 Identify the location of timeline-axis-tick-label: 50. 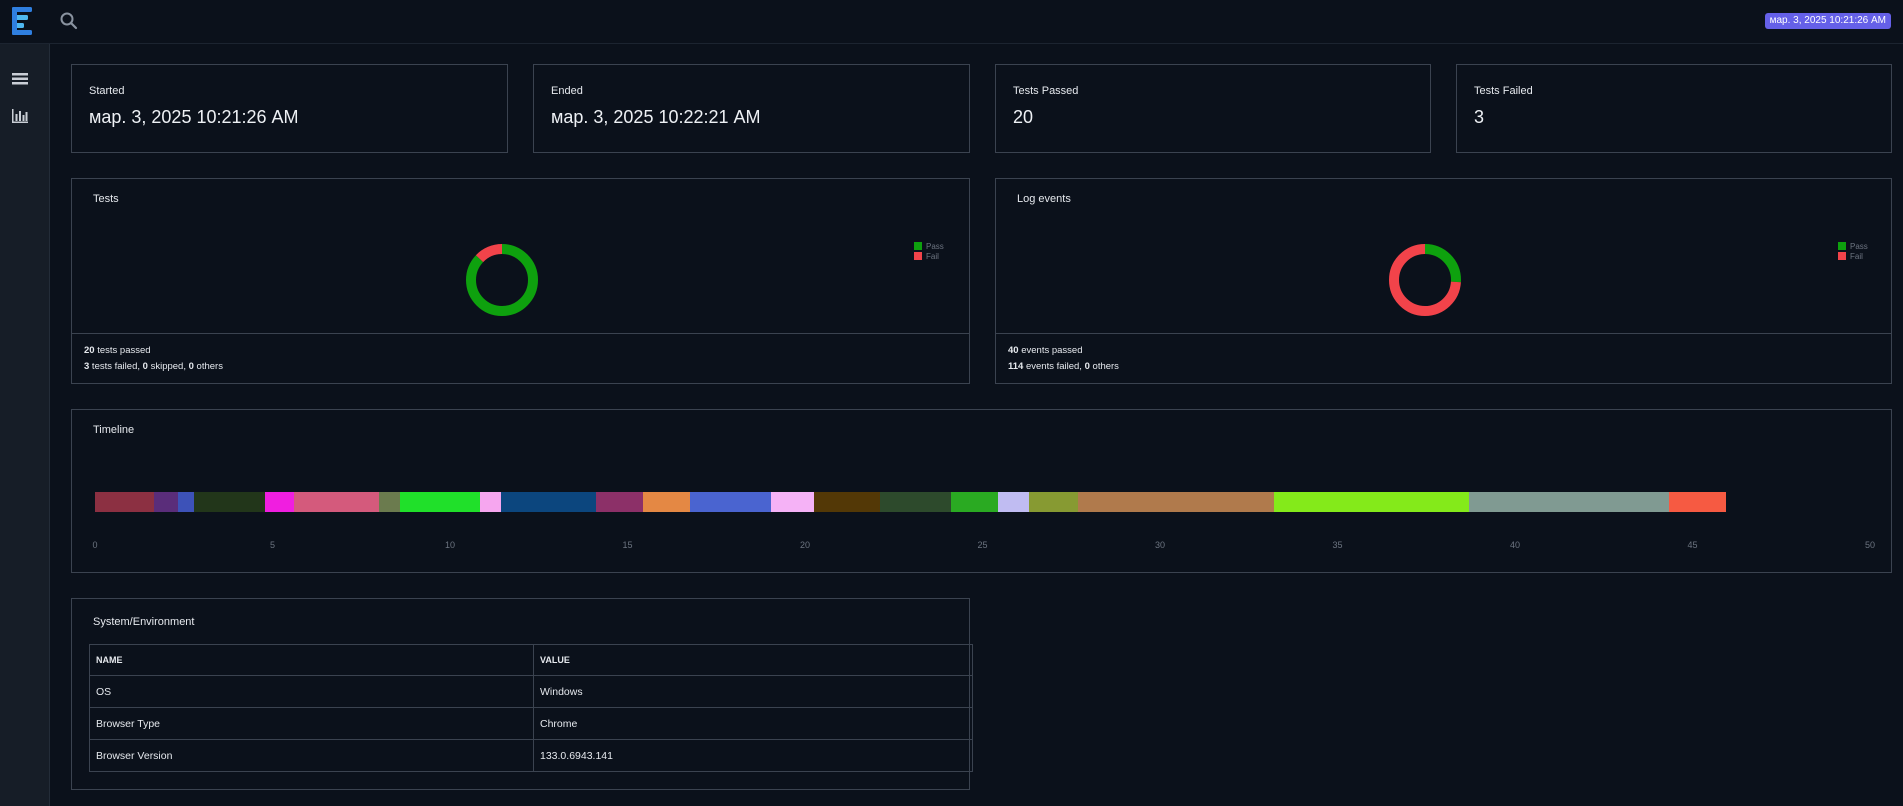
(1870, 545).